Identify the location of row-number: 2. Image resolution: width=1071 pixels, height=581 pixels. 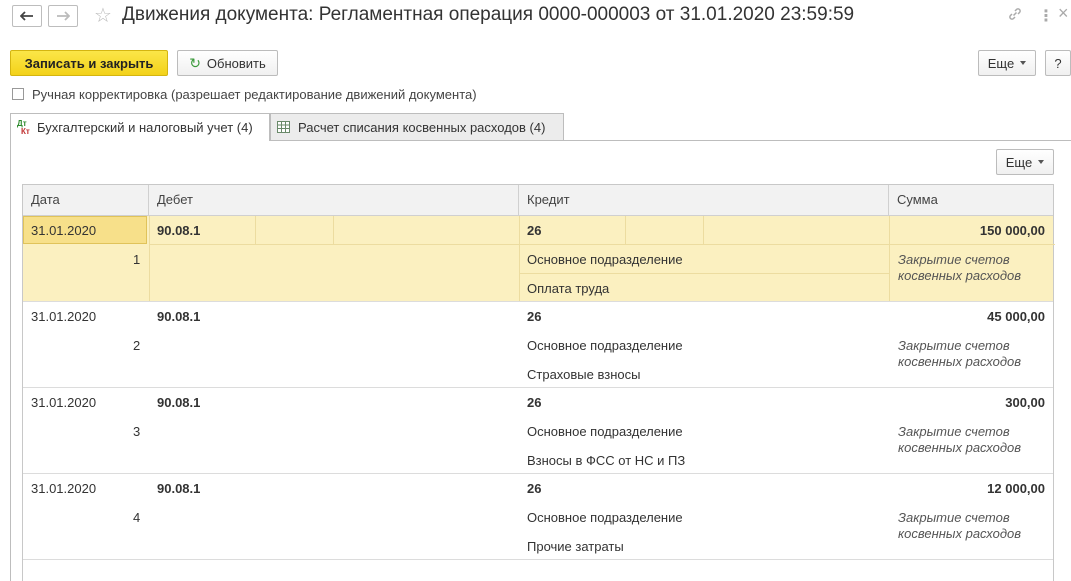
(137, 345).